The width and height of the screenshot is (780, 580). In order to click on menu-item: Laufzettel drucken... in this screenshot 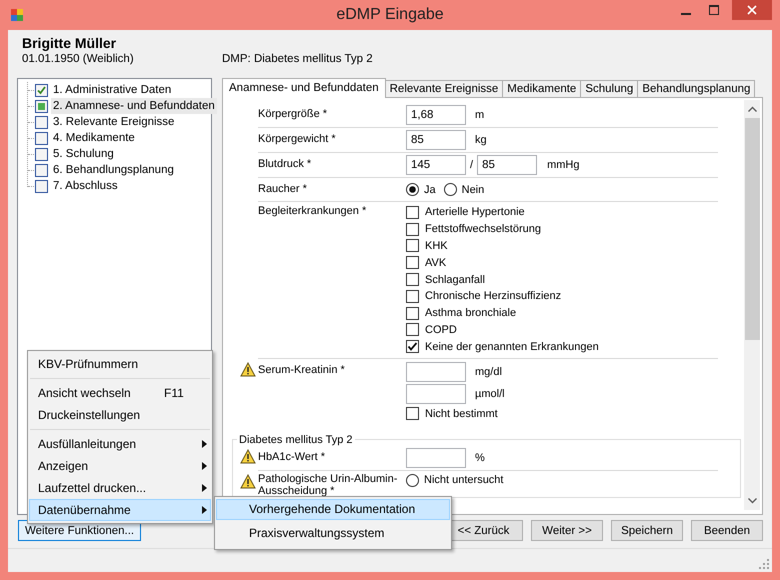, I will do `click(120, 488)`.